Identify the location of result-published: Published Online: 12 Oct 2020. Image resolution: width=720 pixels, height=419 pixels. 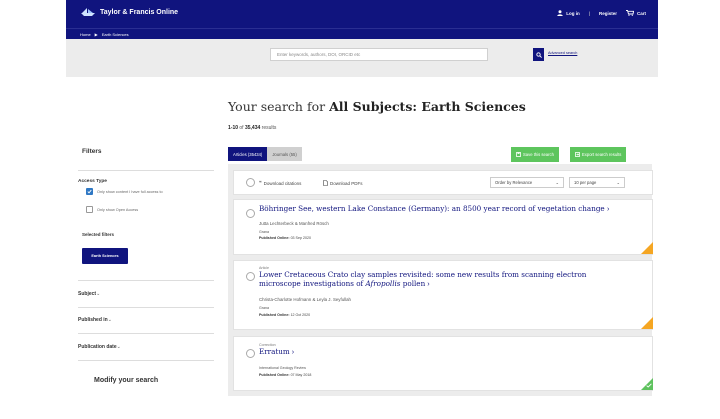
(284, 315).